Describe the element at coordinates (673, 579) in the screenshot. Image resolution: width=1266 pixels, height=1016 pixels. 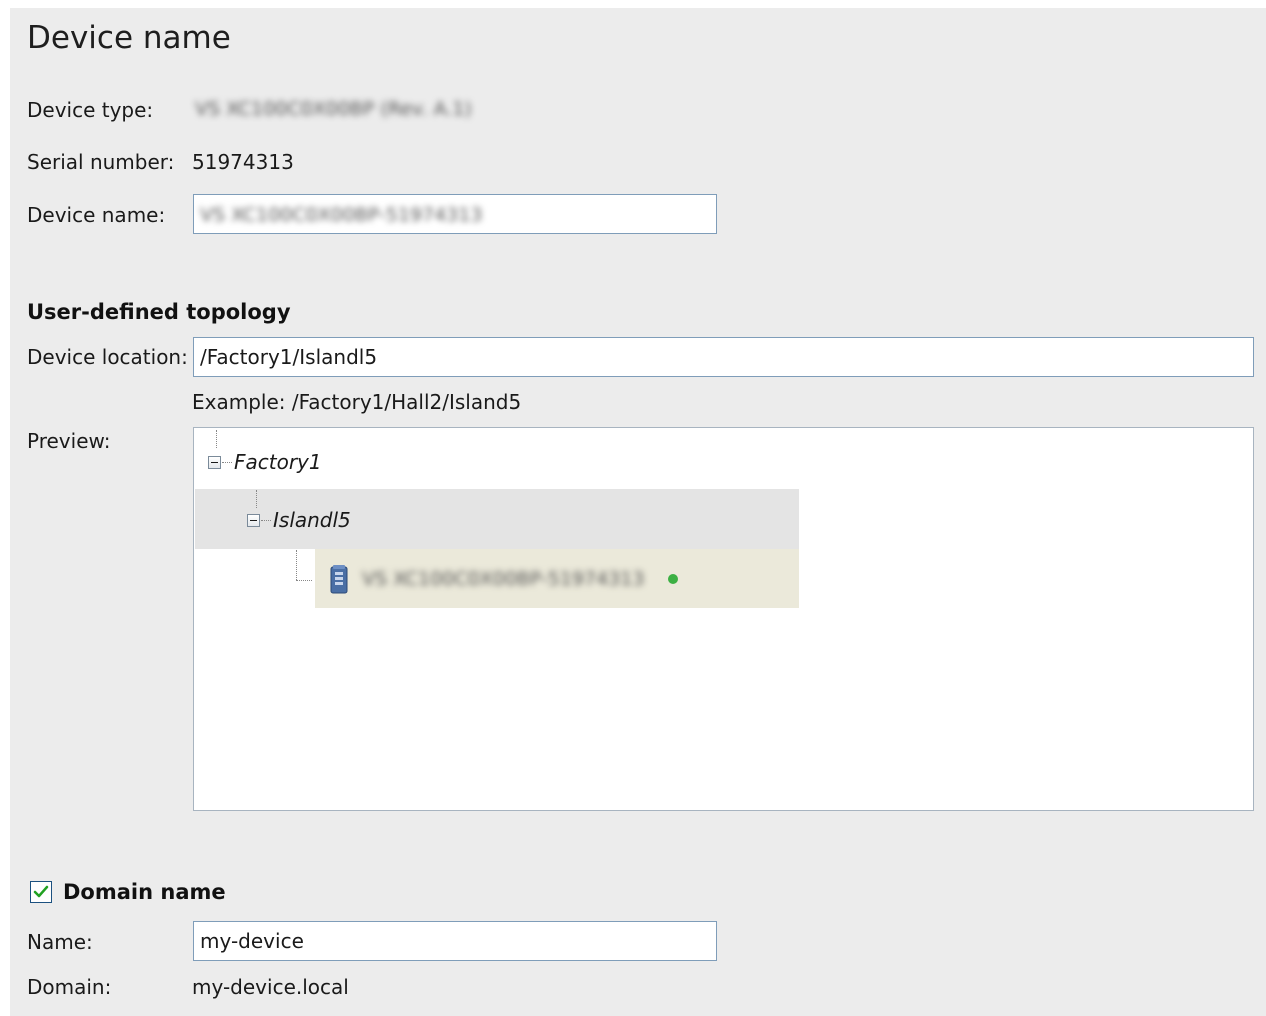
I see `status-dot-icon` at that location.